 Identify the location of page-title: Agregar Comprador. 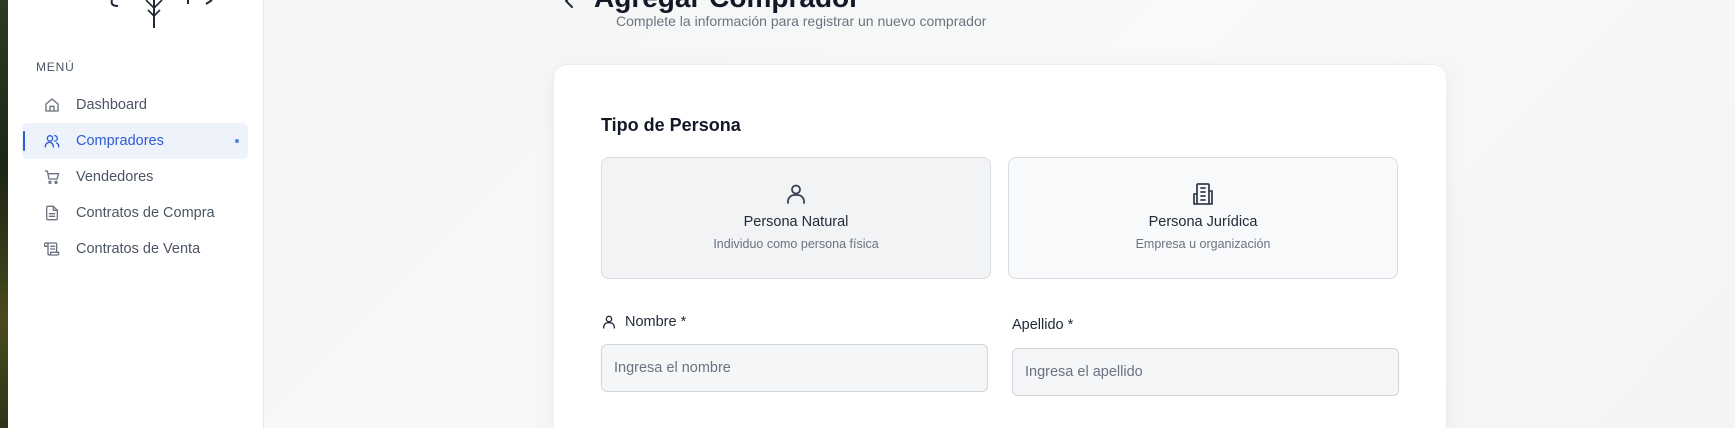
(727, 7).